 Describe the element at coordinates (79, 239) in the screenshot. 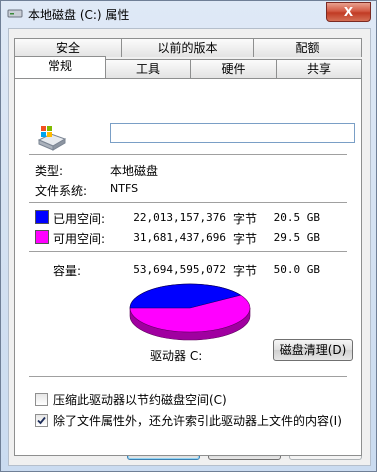

I see `free-space-label: 可用空间:` at that location.